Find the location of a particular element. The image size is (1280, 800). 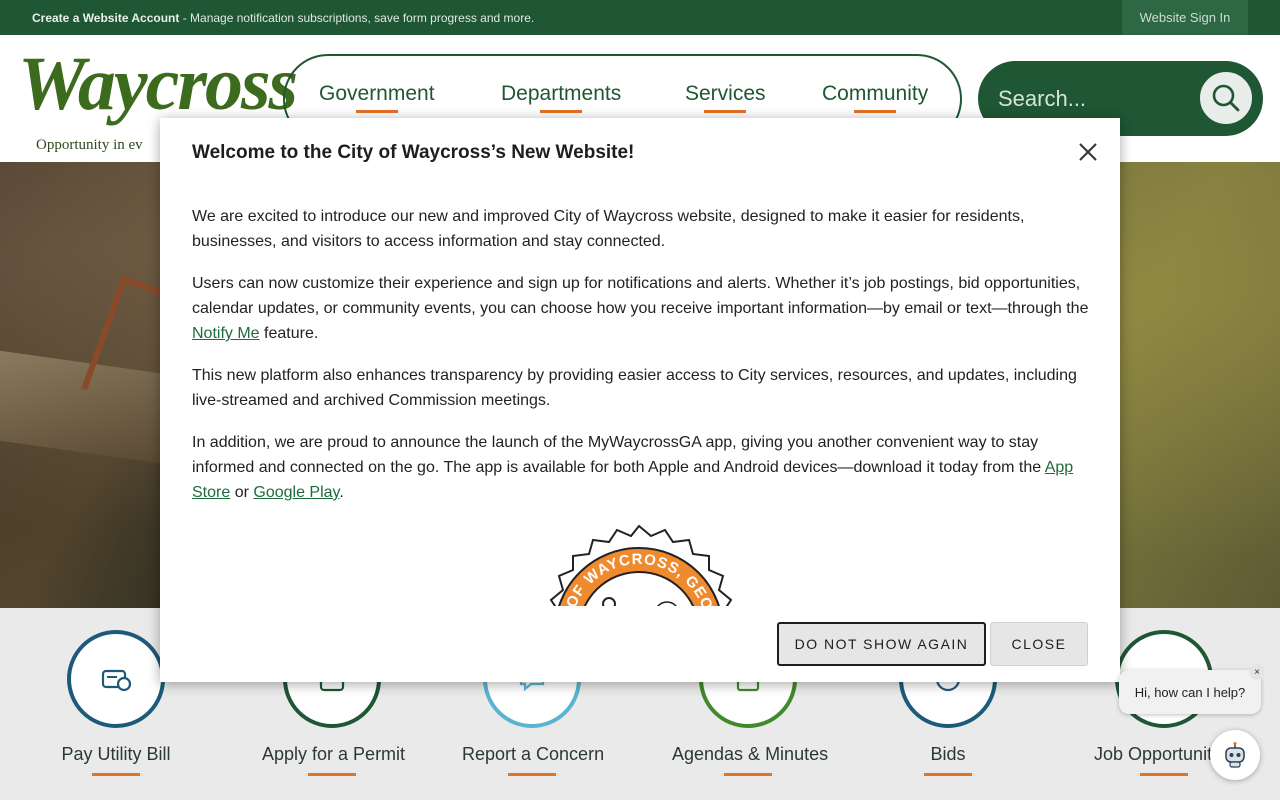

notify-text-after: feature. is located at coordinates (289, 333).